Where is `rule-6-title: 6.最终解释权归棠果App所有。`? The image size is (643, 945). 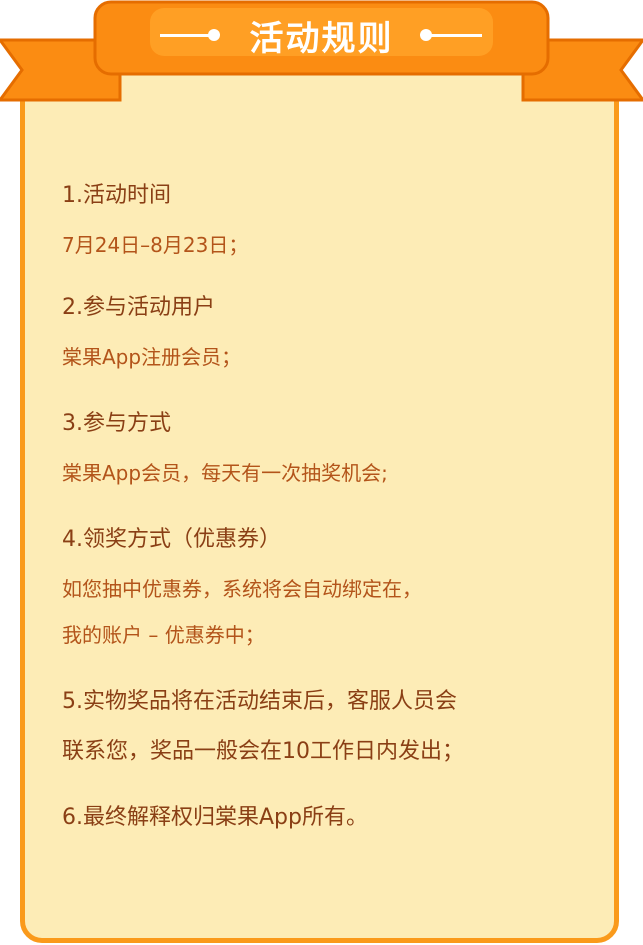 rule-6-title: 6.最终解释权归棠果App所有。 is located at coordinates (215, 817).